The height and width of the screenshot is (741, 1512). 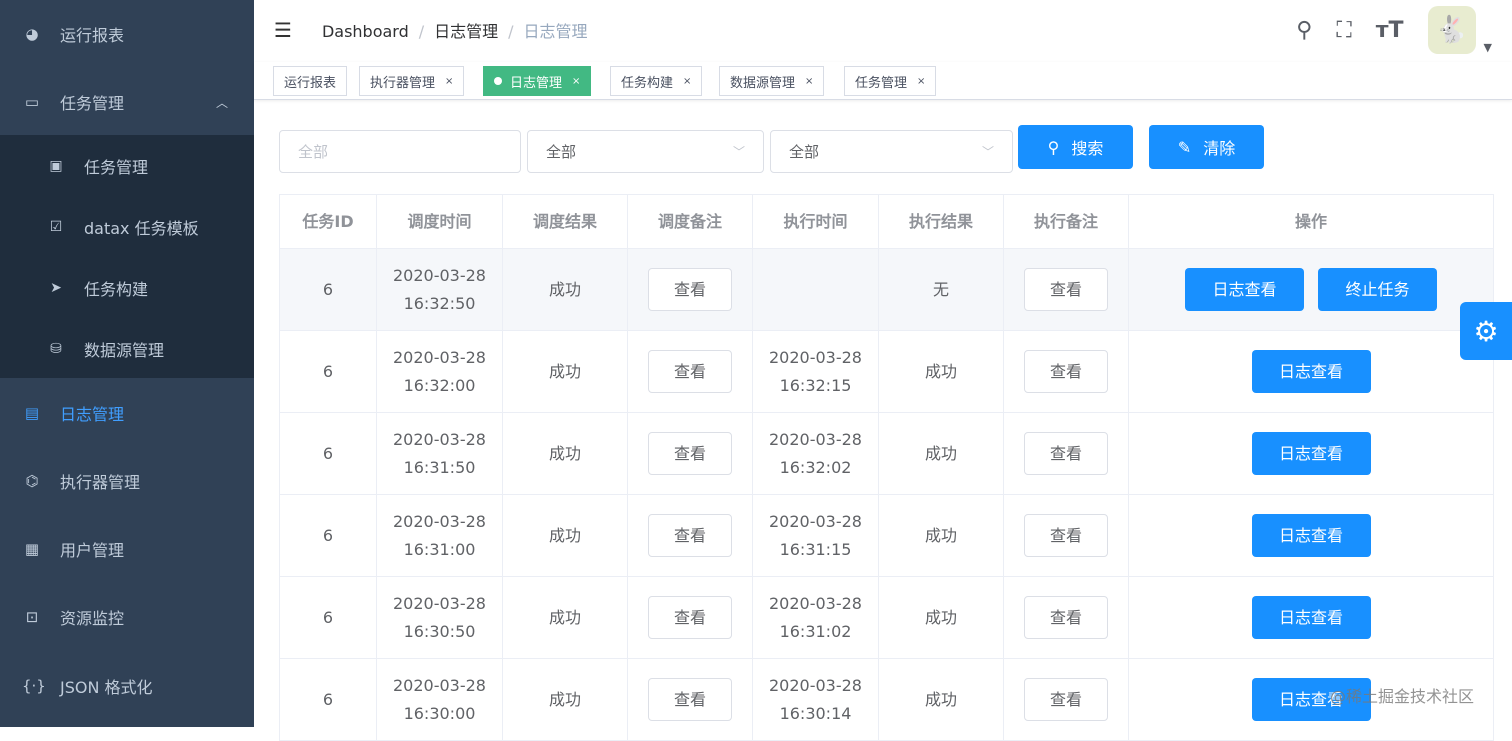 What do you see at coordinates (127, 413) in the screenshot?
I see `sidebar-item-log-management: ▤ 日志管理` at bounding box center [127, 413].